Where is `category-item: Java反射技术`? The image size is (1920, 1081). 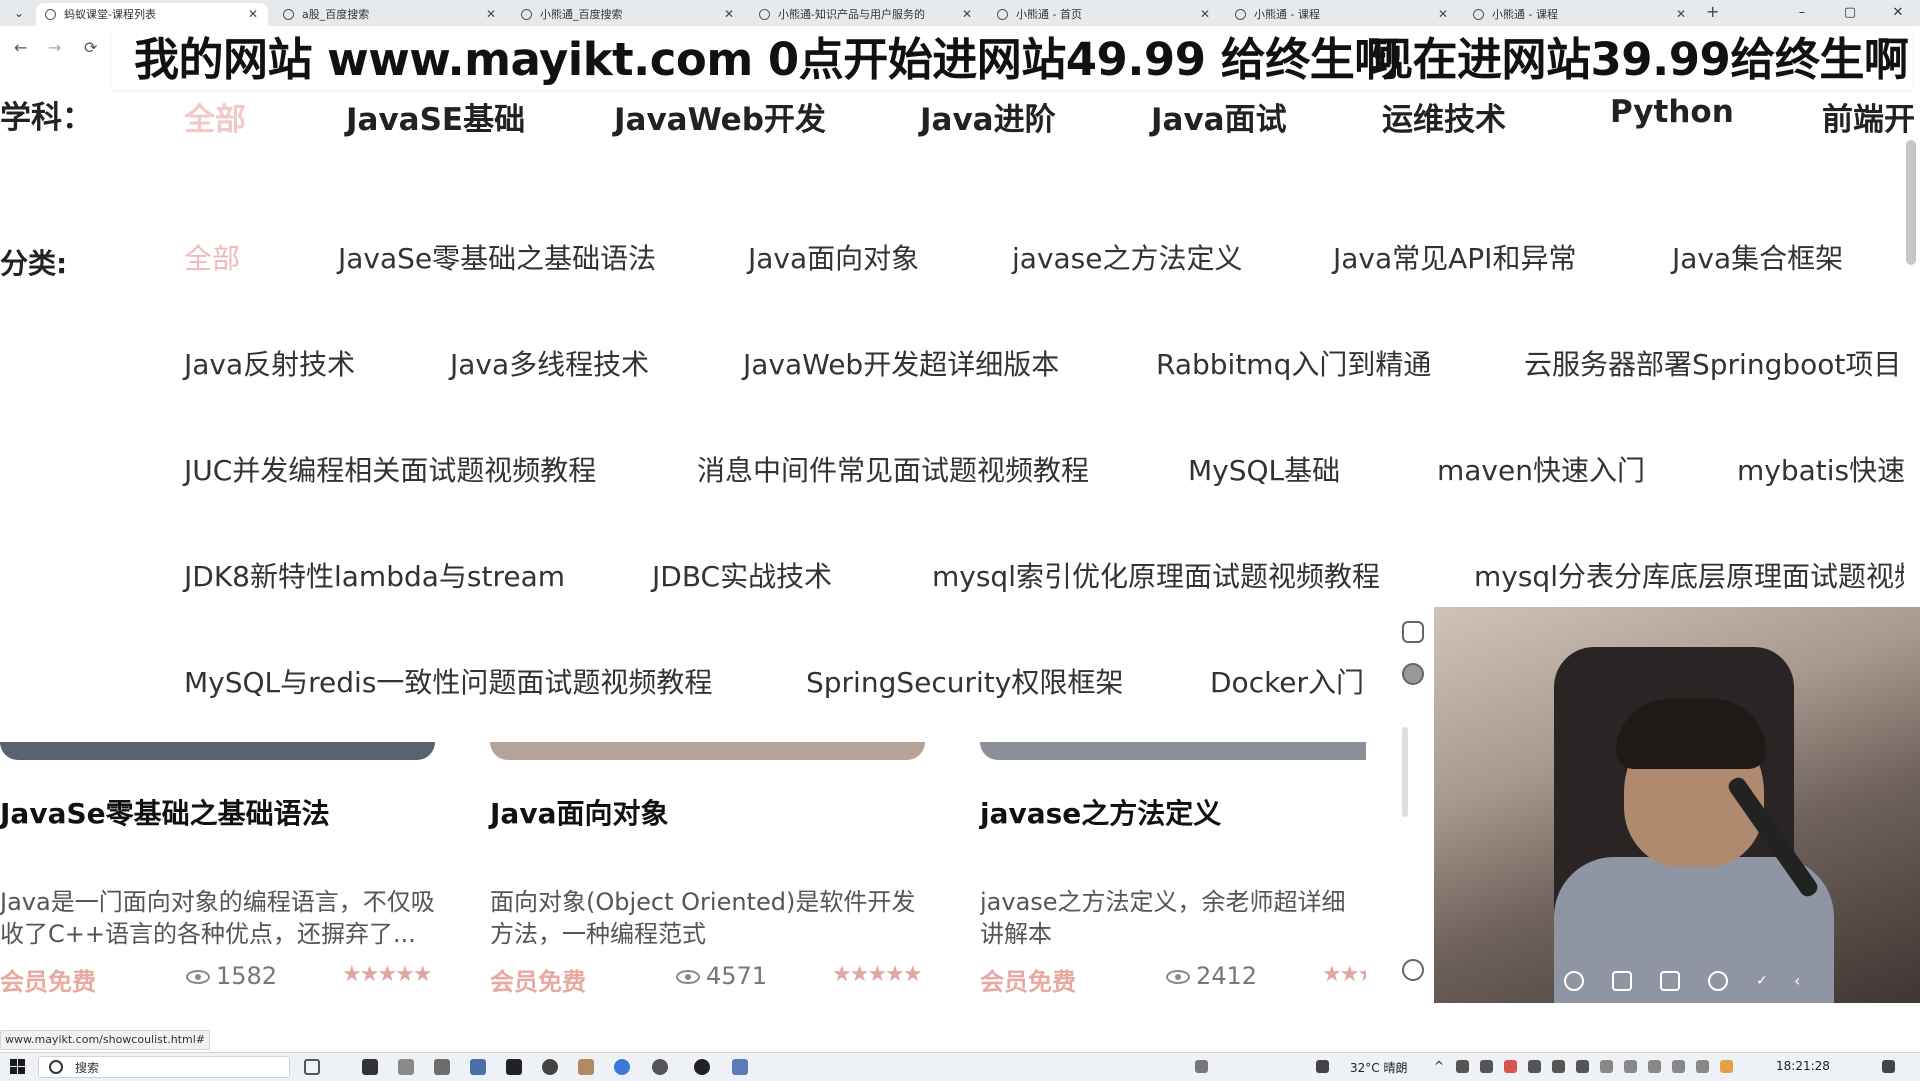
category-item: Java反射技术 is located at coordinates (269, 363).